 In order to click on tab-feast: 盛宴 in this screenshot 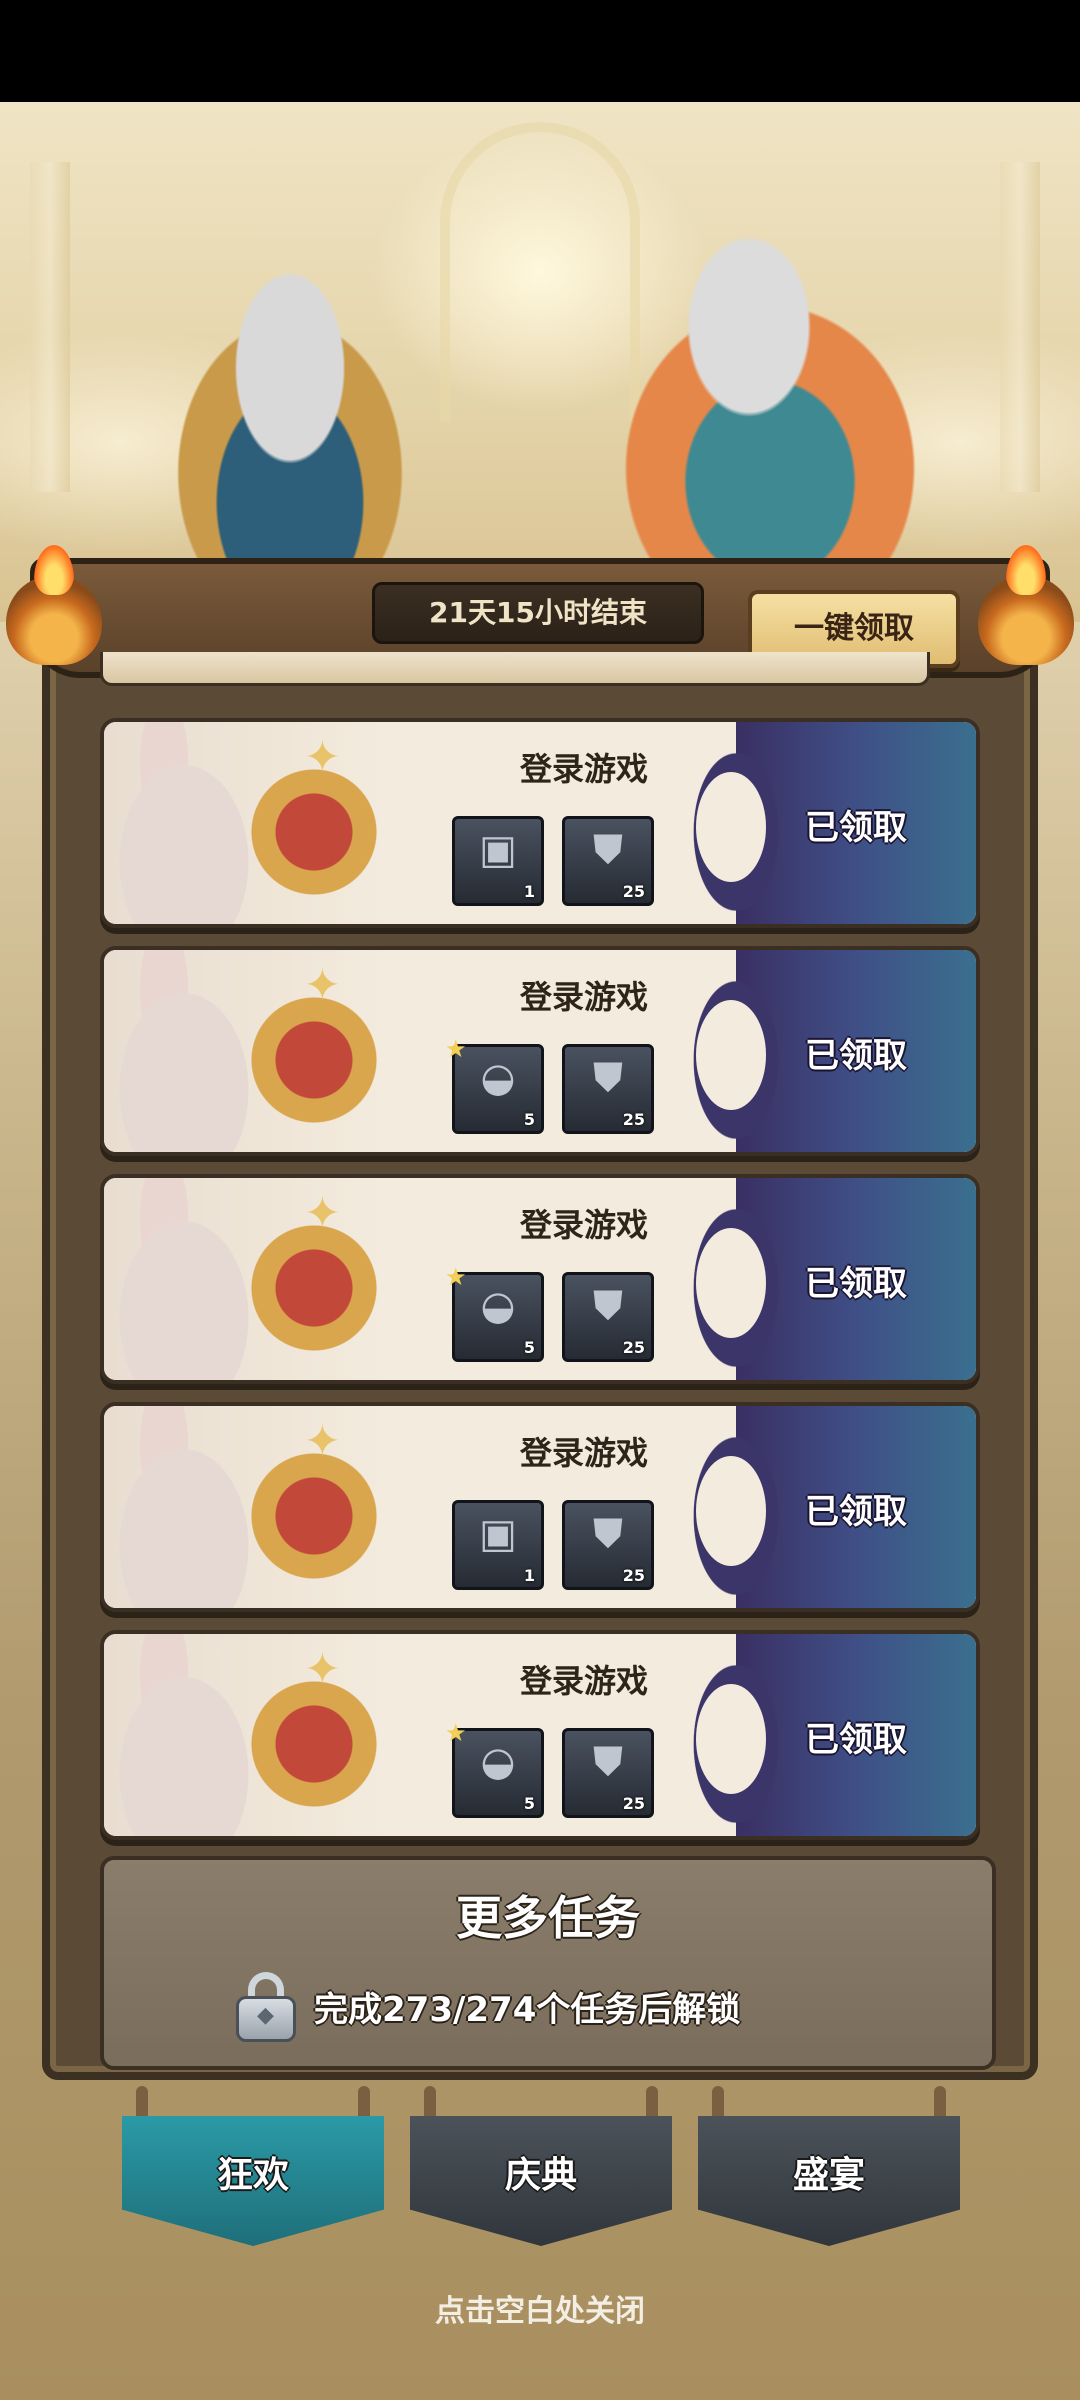, I will do `click(829, 2166)`.